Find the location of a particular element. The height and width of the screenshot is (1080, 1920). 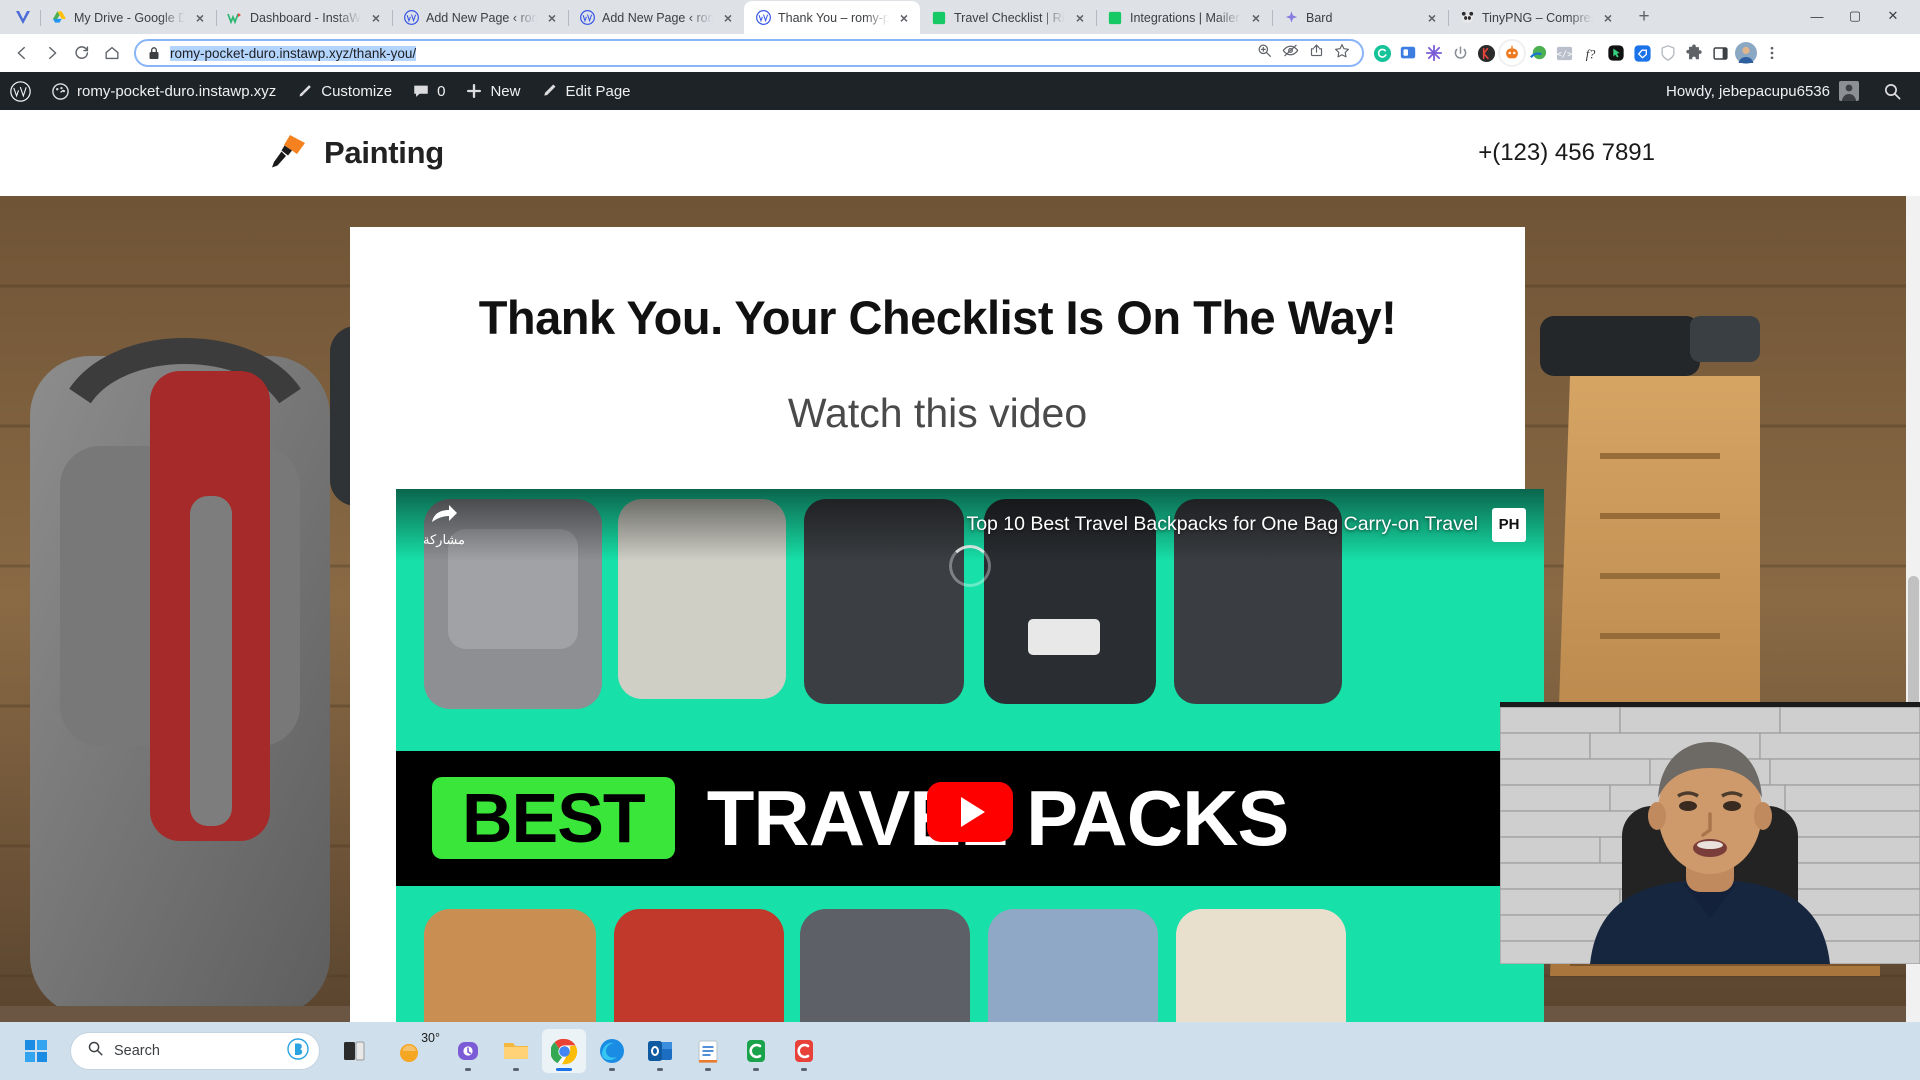

admin-bar-wp-logo is located at coordinates (20, 91).